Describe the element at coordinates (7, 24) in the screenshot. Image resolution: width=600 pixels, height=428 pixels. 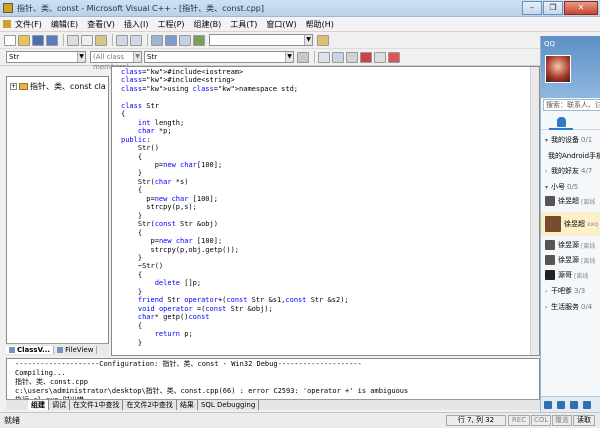
I see `document-icon` at that location.